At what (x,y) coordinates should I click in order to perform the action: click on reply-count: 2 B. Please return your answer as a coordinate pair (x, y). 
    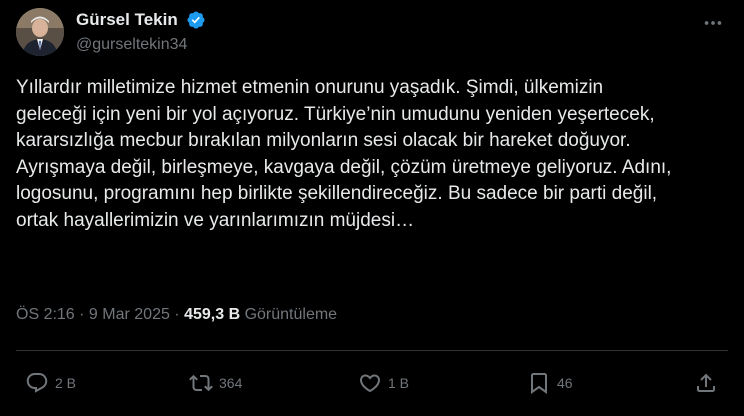
    Looking at the image, I should click on (66, 383).